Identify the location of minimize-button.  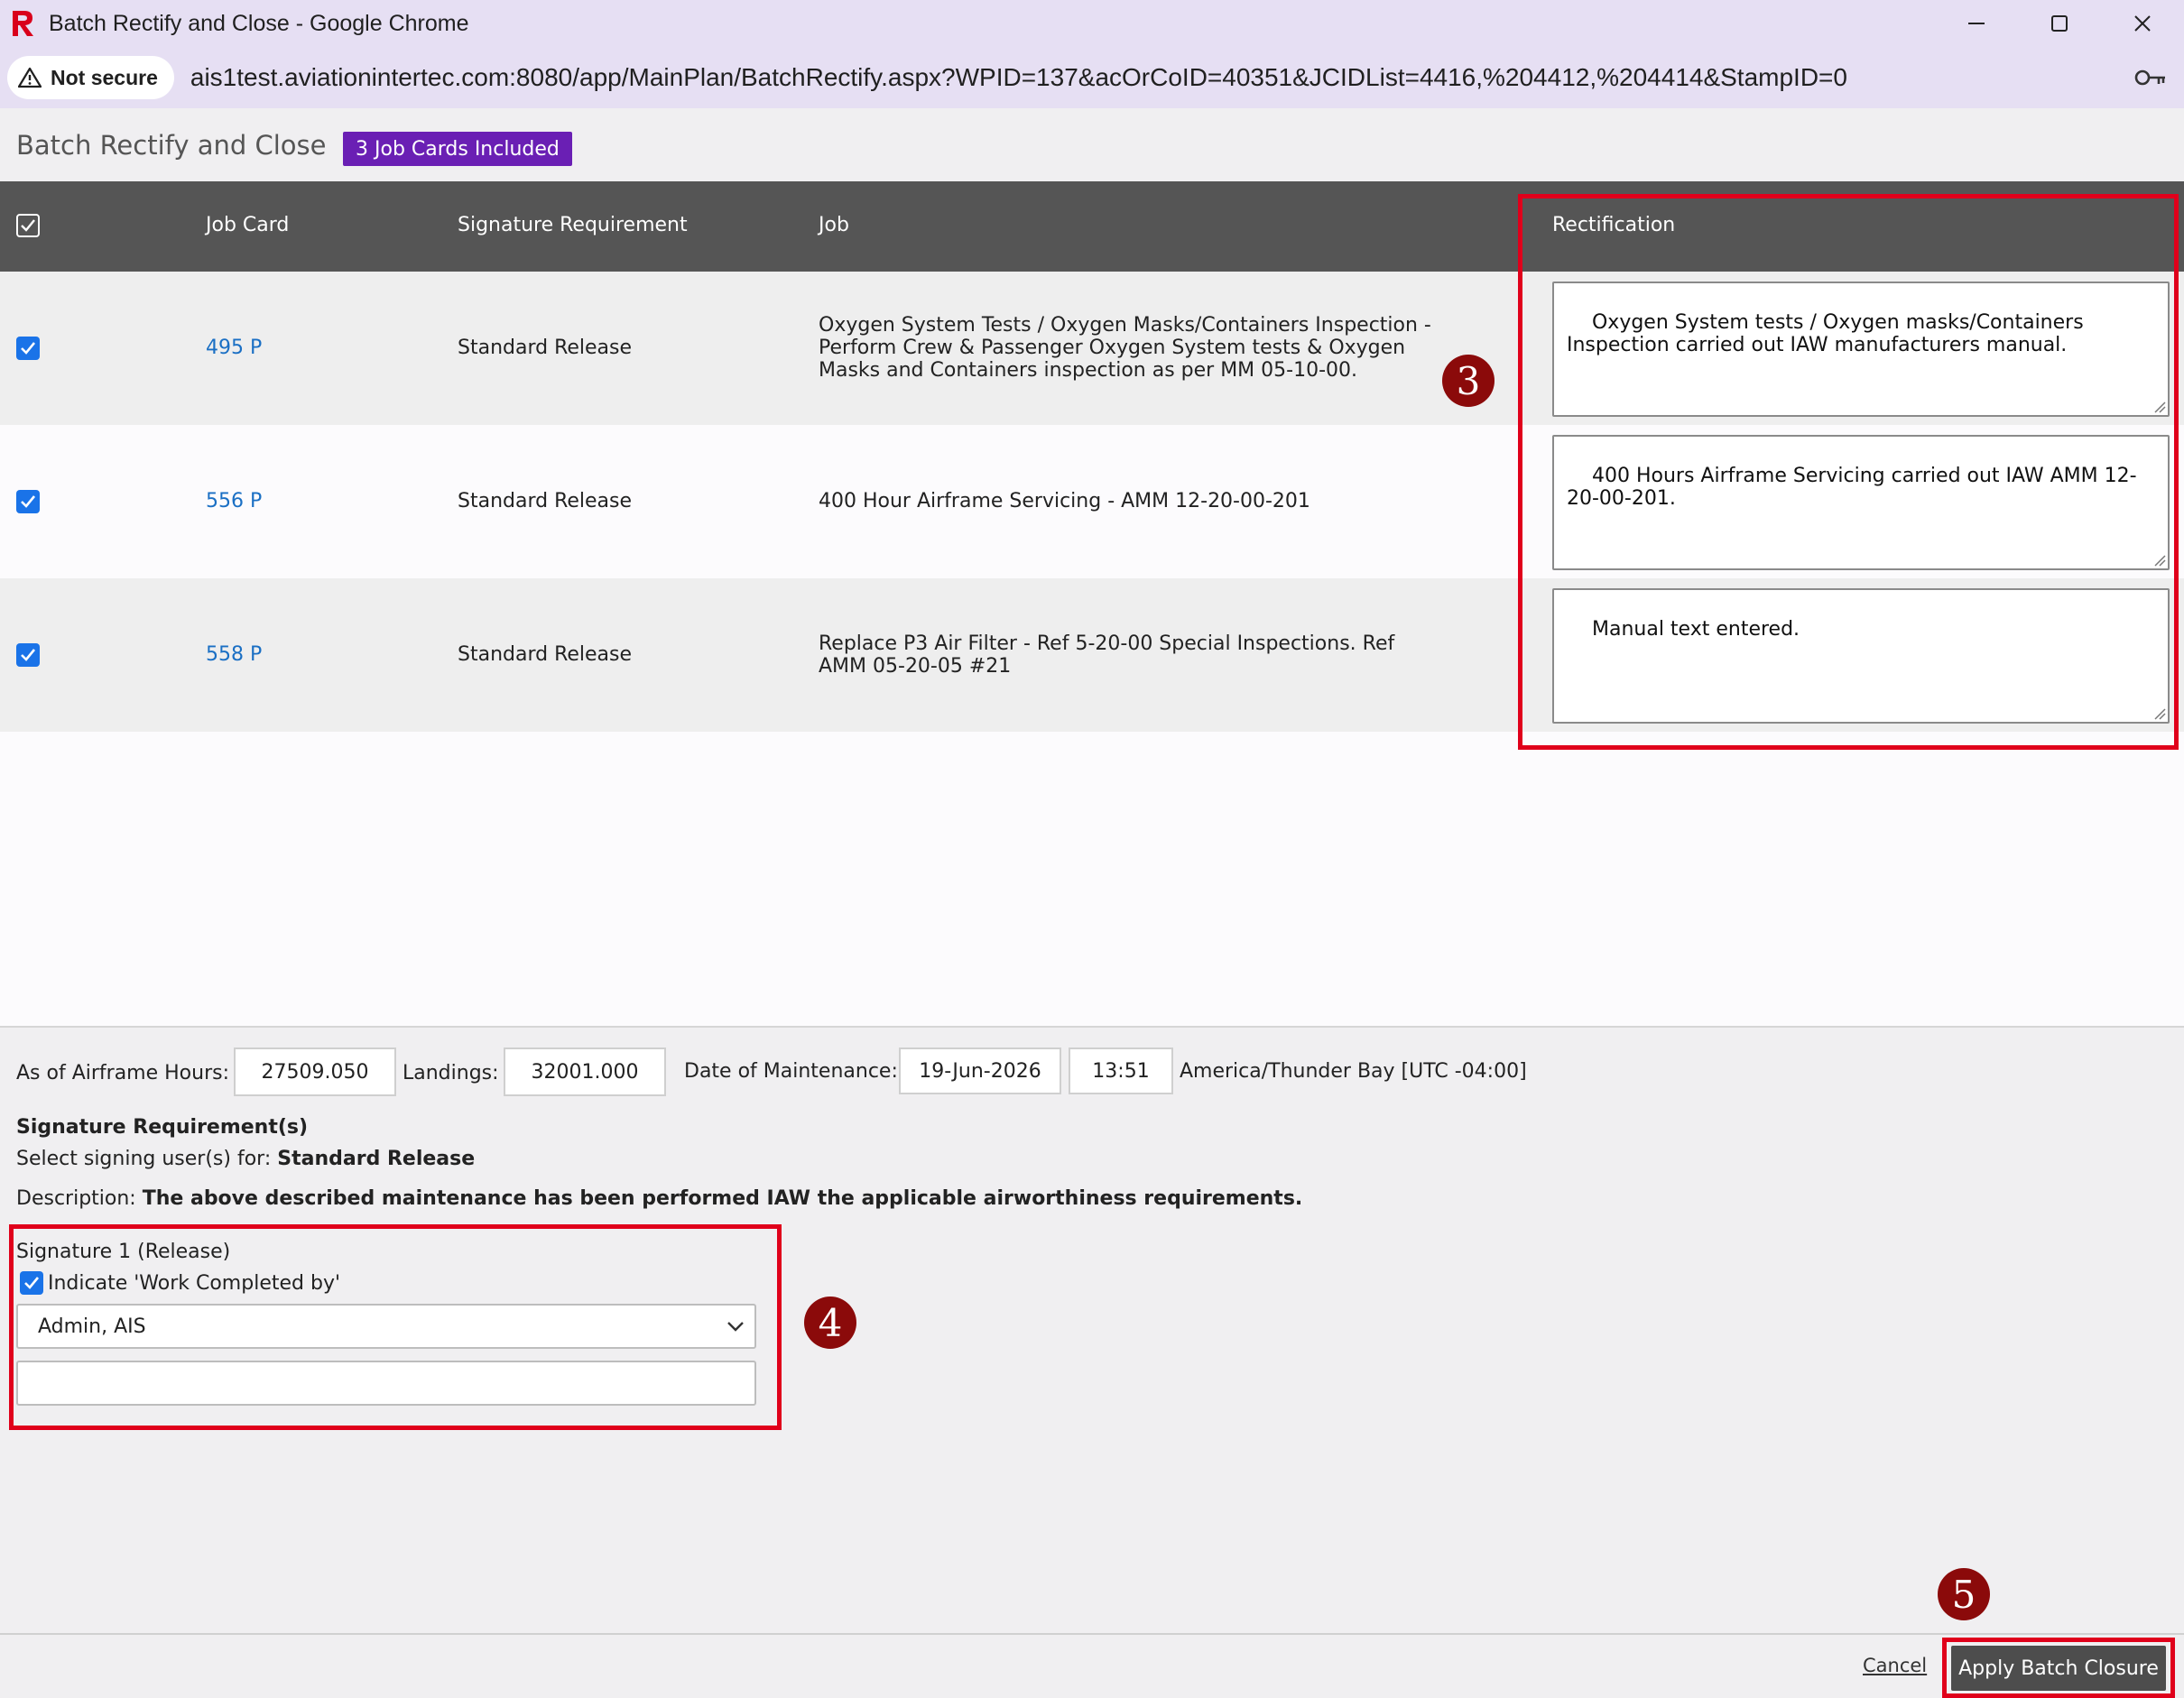
(1976, 24).